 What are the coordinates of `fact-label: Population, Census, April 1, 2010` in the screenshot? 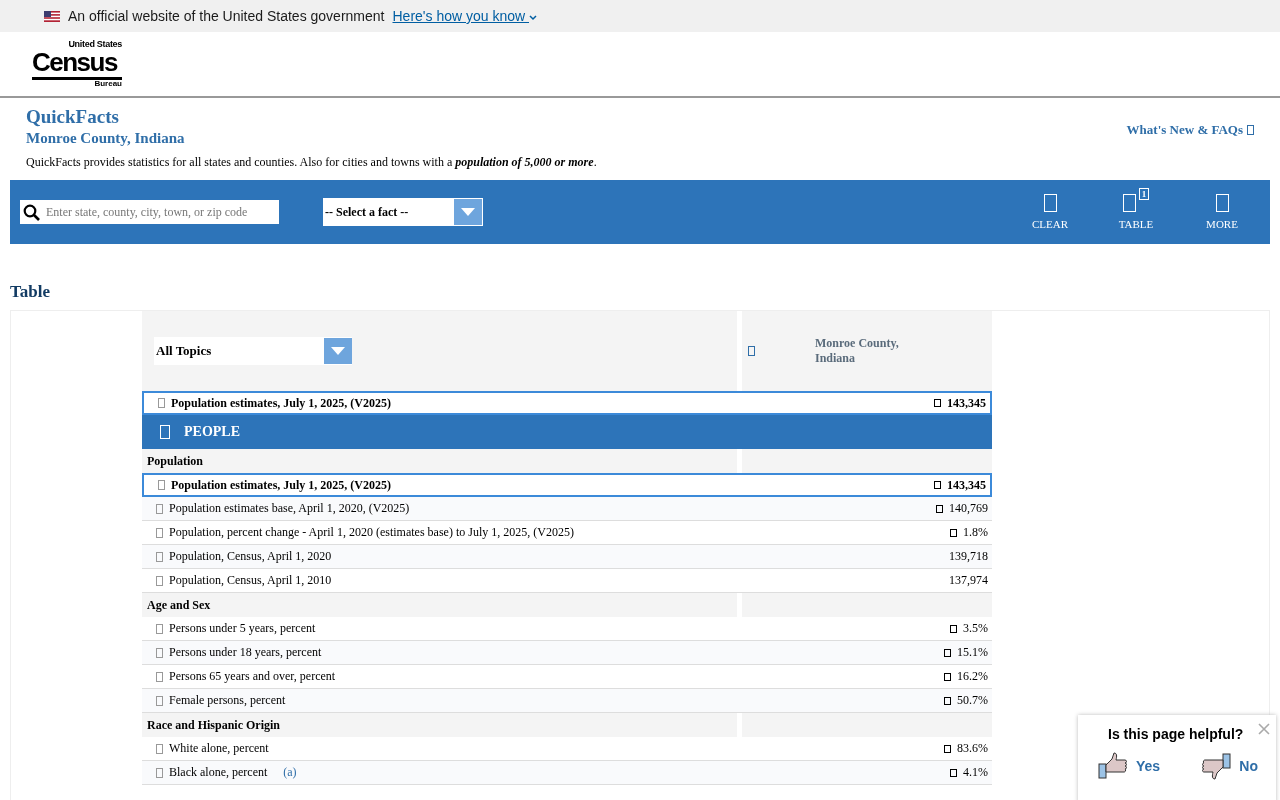 It's located at (250, 580).